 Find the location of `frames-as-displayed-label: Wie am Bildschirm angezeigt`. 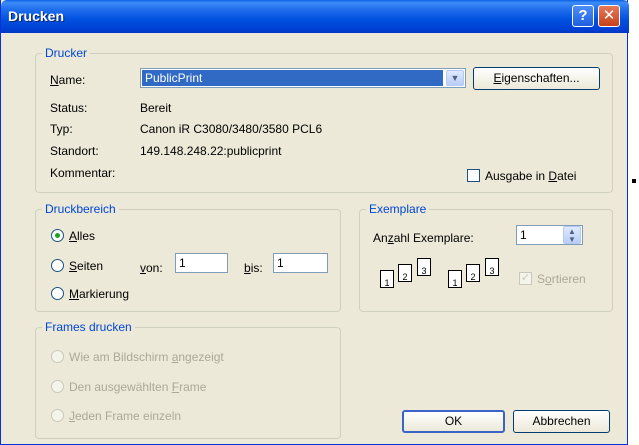

frames-as-displayed-label: Wie am Bildschirm angezeigt is located at coordinates (146, 357).